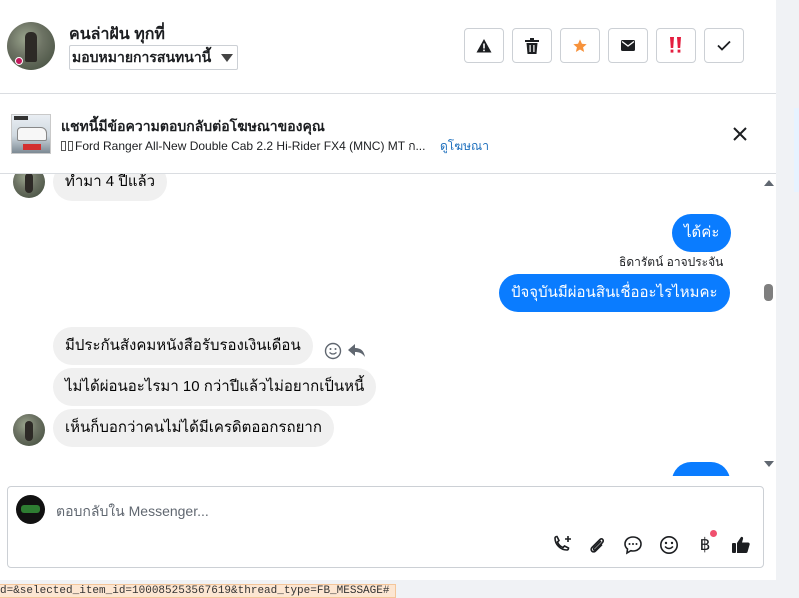  What do you see at coordinates (142, 57) in the screenshot?
I see `assign-label: มอบหมายการสนทนานี้` at bounding box center [142, 57].